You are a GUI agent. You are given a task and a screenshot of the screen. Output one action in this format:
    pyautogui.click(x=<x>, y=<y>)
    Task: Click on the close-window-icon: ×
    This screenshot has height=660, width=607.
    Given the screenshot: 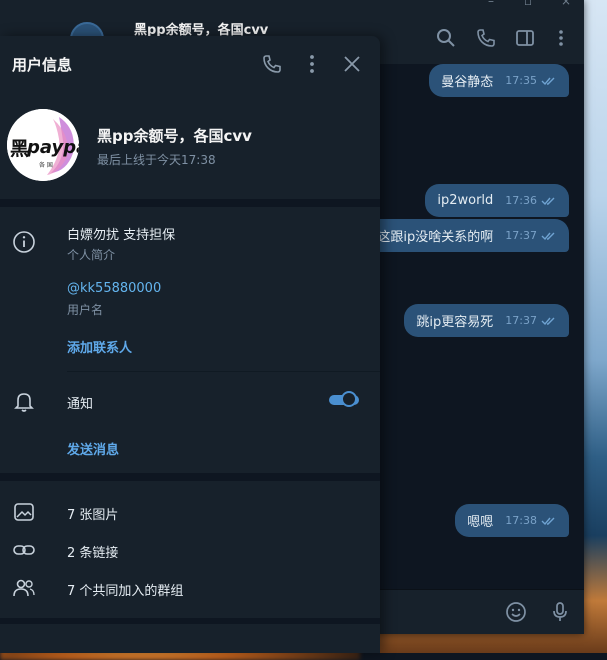 What is the action you would take?
    pyautogui.click(x=566, y=4)
    